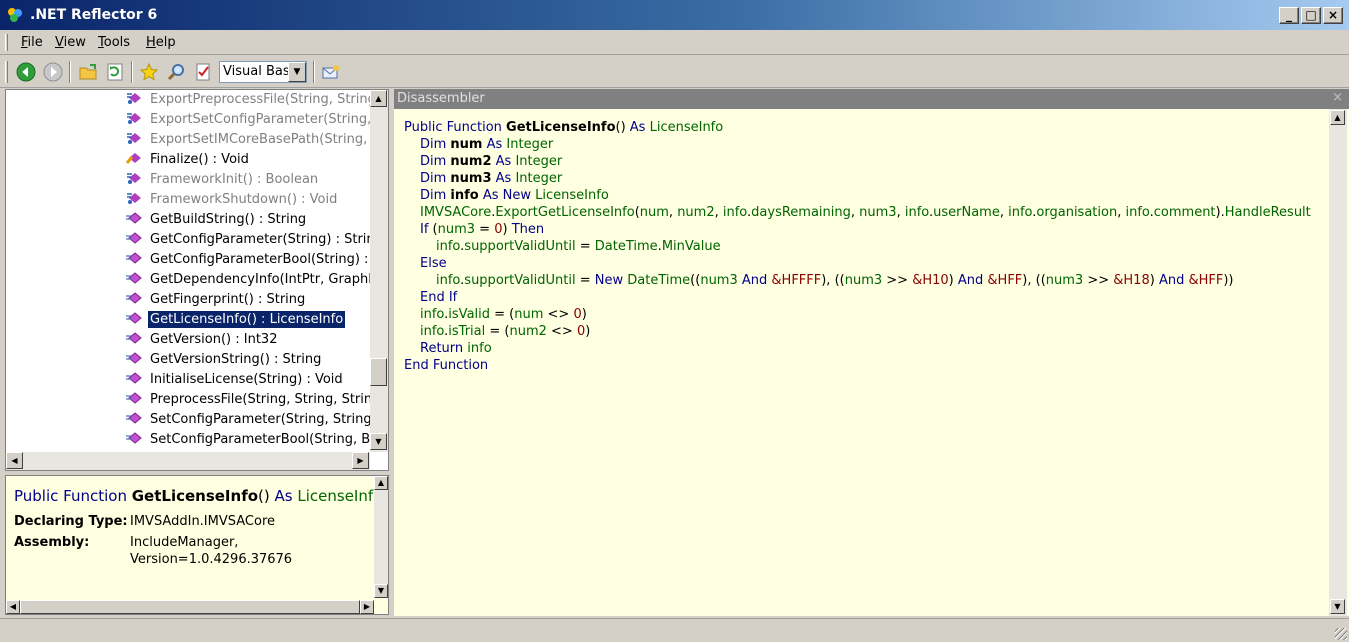 The width and height of the screenshot is (1349, 642). Describe the element at coordinates (236, 320) in the screenshot. I see `tree-item: GetLicenseInfo() : LicenseInfo` at that location.